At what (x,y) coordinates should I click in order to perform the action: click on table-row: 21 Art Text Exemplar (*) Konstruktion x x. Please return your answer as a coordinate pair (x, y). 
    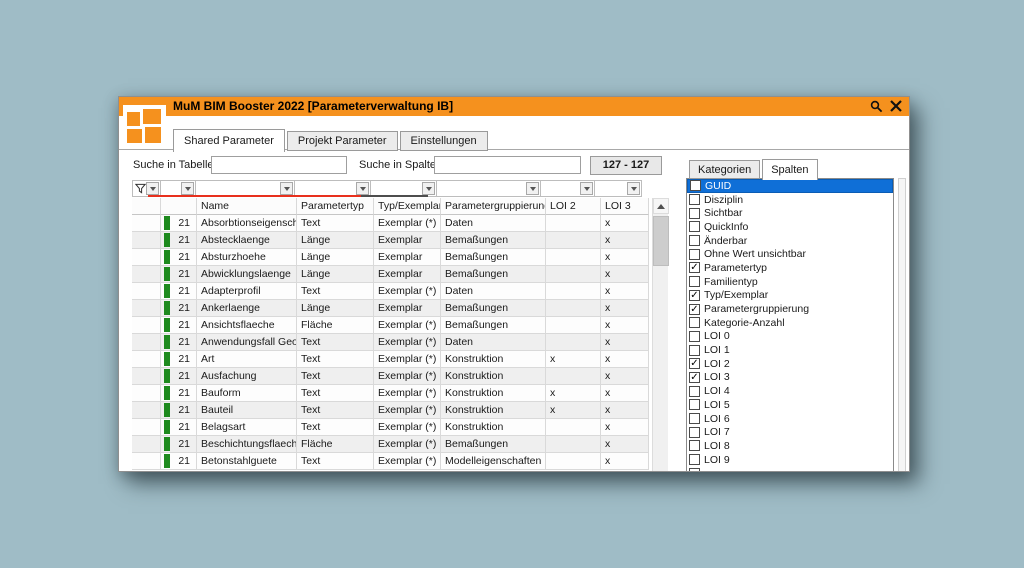
    Looking at the image, I should click on (390, 359).